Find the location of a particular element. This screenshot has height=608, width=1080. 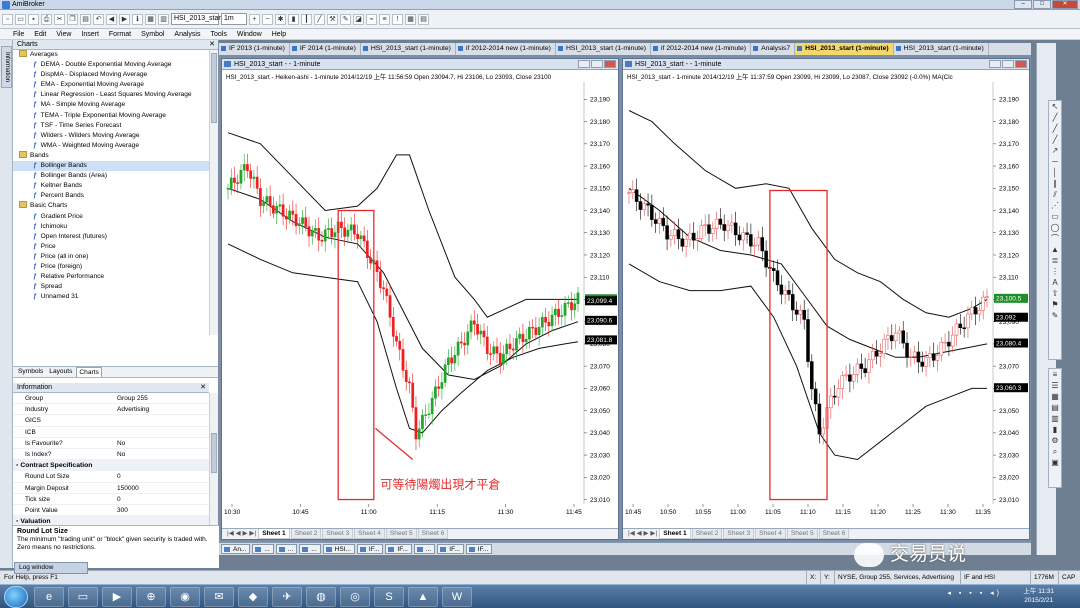

minimize-button is located at coordinates (584, 64).